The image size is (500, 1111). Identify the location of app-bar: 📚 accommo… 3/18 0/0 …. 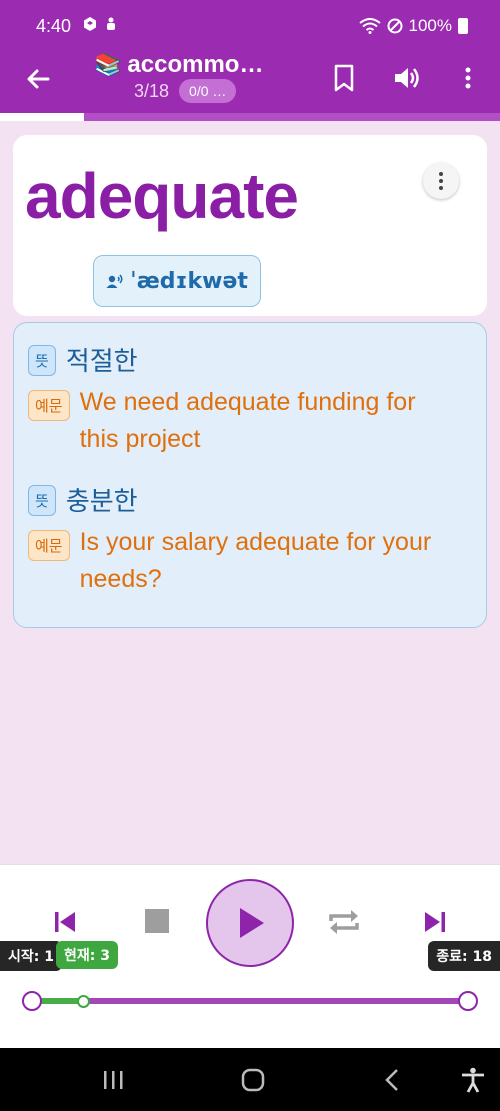
(250, 82).